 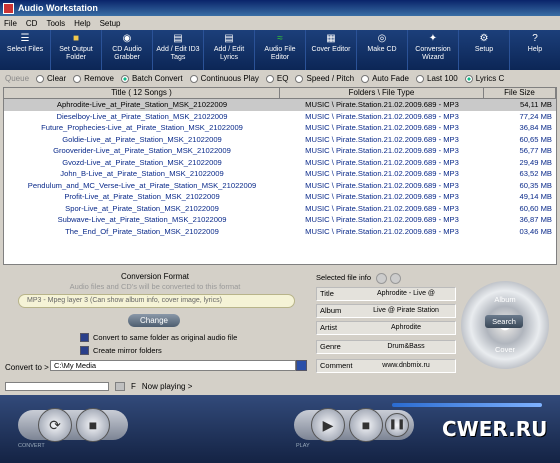 What do you see at coordinates (386, 294) in the screenshot?
I see `info-row-title: Title Aphrodite - Live @` at bounding box center [386, 294].